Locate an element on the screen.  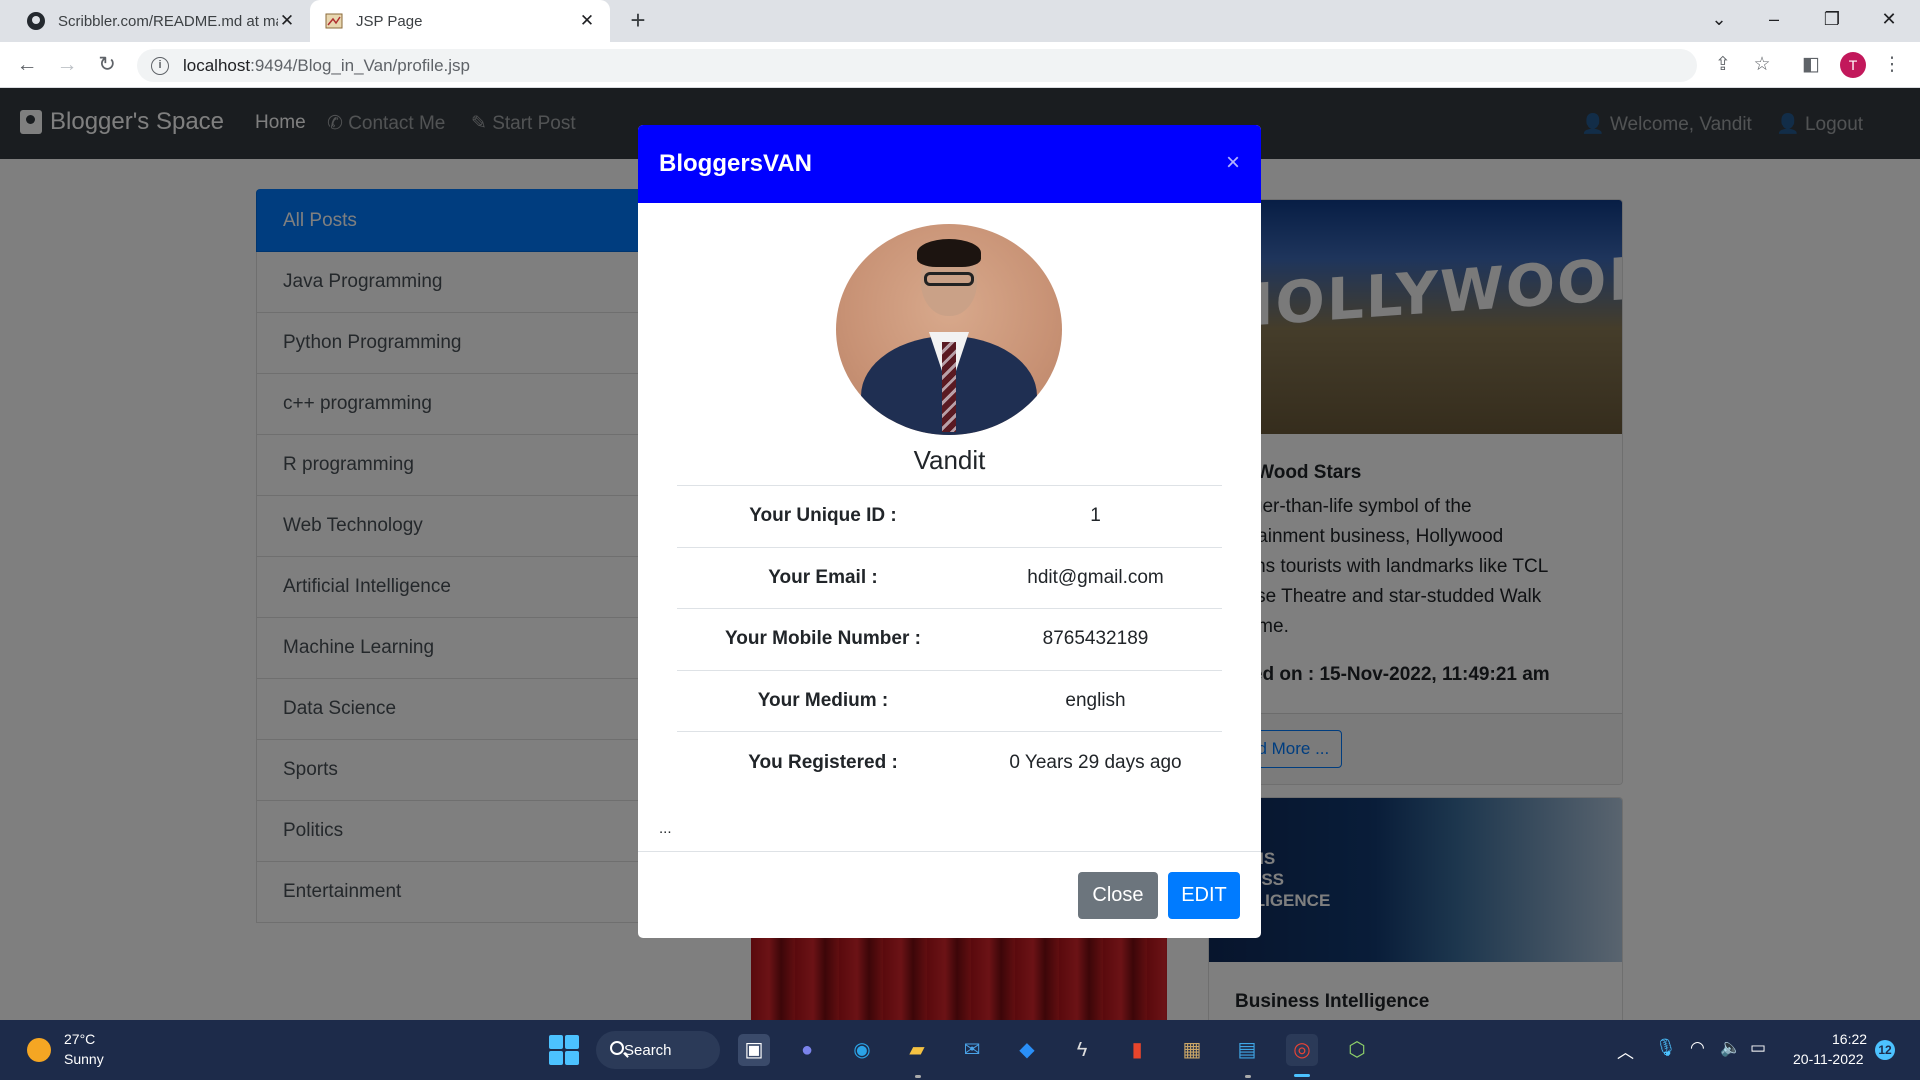
weather-description: Sunny is located at coordinates (84, 1059).